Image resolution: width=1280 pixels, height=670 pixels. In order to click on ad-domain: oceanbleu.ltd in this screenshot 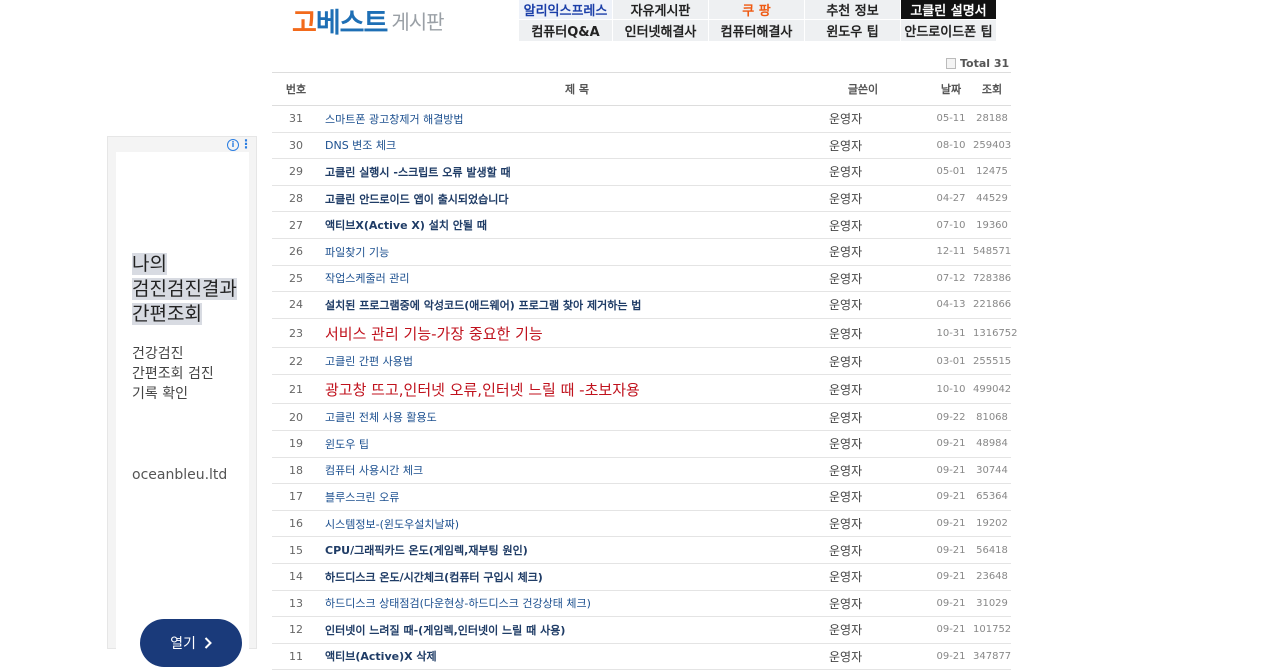, I will do `click(179, 475)`.